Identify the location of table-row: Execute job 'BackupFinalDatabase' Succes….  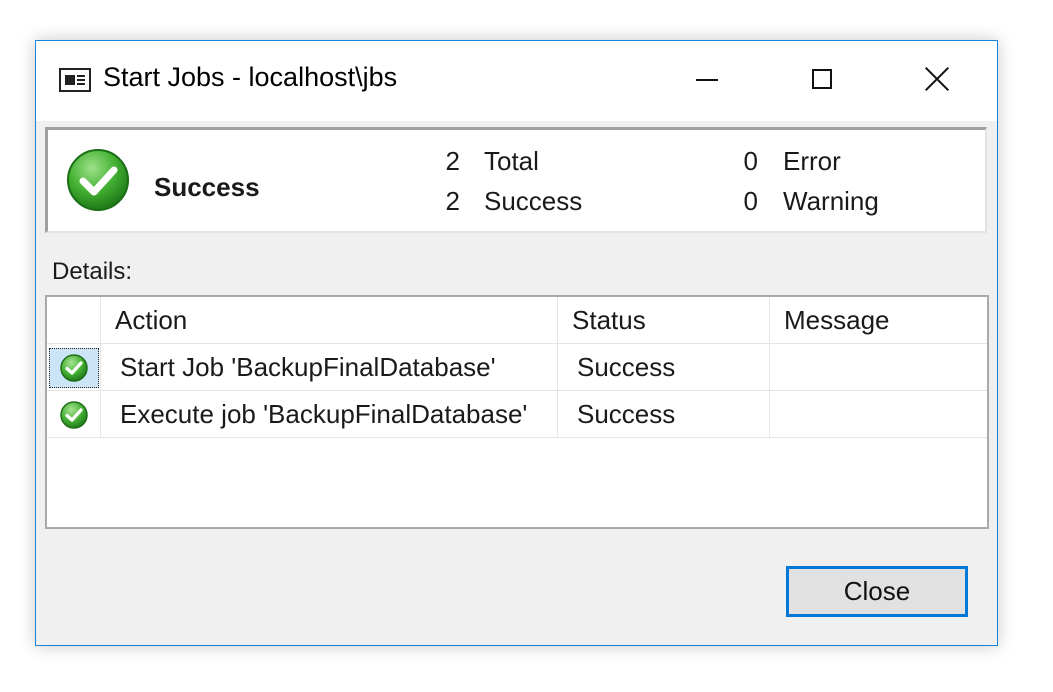
(517, 414).